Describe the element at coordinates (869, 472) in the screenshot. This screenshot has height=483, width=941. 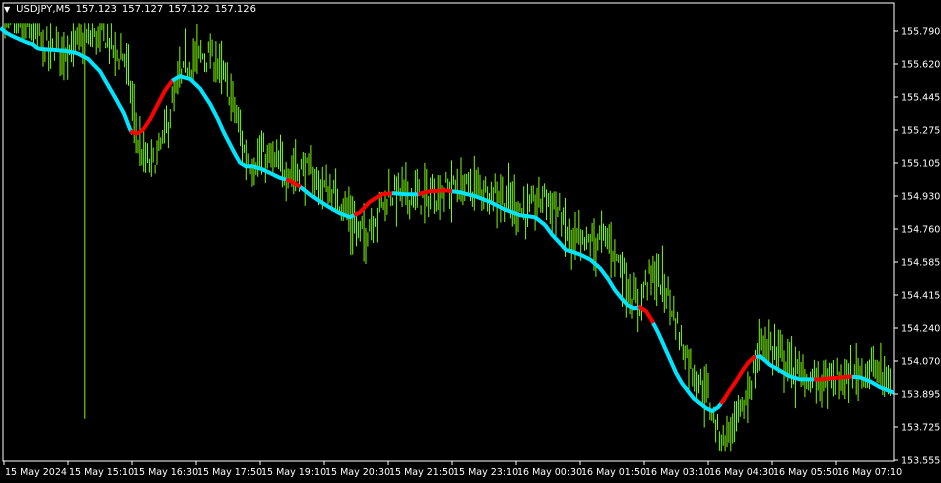
I see `time-label: 16 May 07:10` at that location.